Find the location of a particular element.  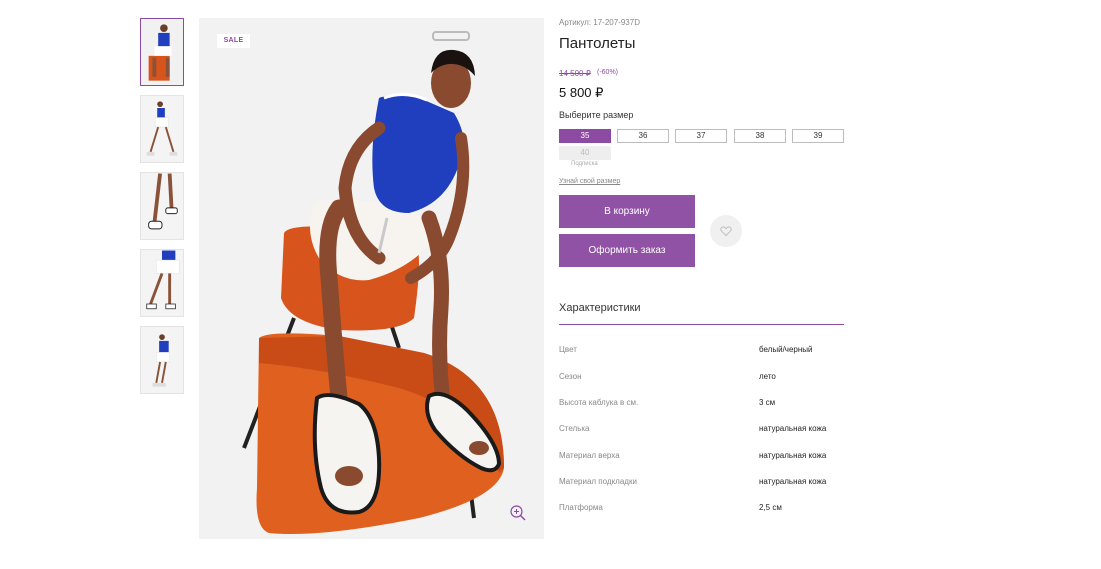

article-number: Артикул: 17-207-937D is located at coordinates (599, 22).